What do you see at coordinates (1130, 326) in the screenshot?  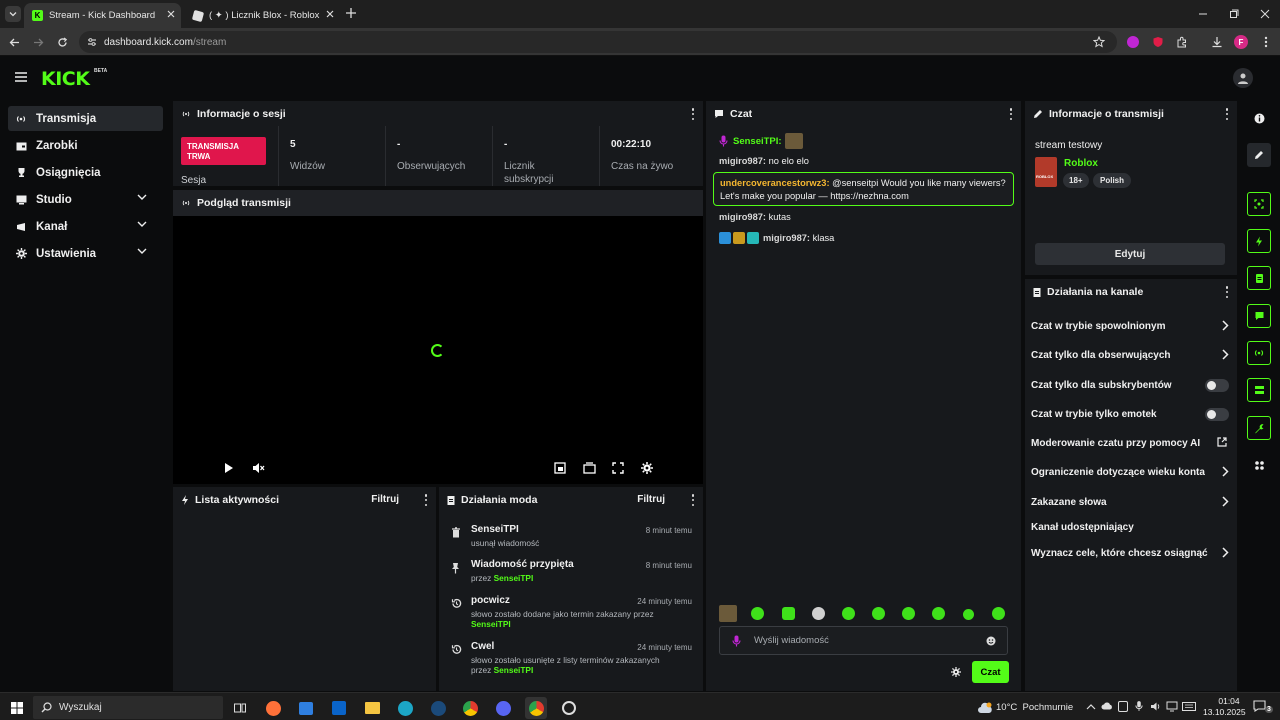 I see `slow-mode-action: Czat w trybie spowolnionym` at bounding box center [1130, 326].